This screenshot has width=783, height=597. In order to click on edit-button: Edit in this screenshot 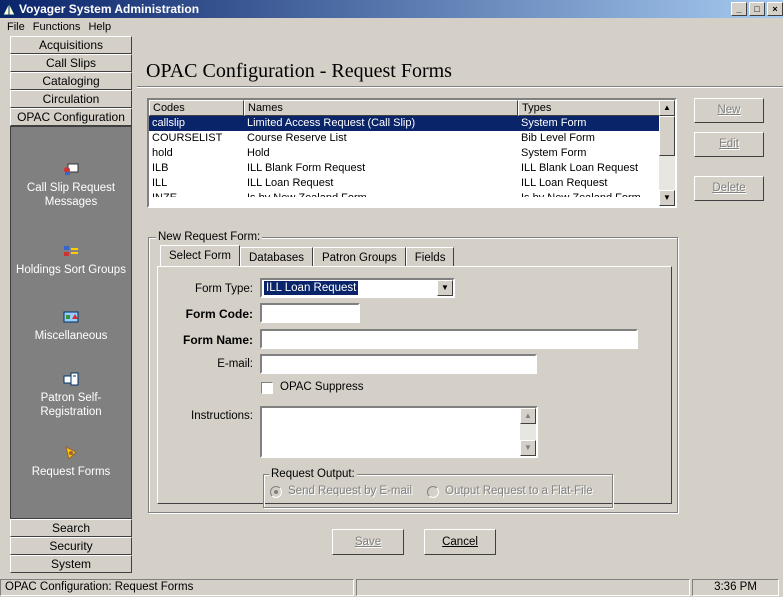, I will do `click(729, 144)`.